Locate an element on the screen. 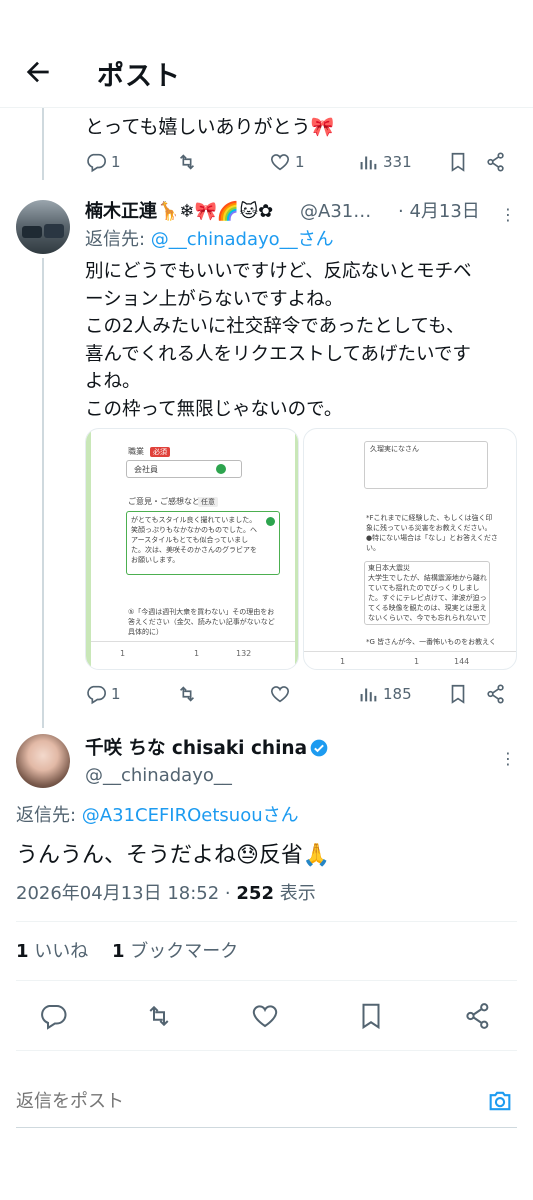  repost-button is located at coordinates (187, 694).